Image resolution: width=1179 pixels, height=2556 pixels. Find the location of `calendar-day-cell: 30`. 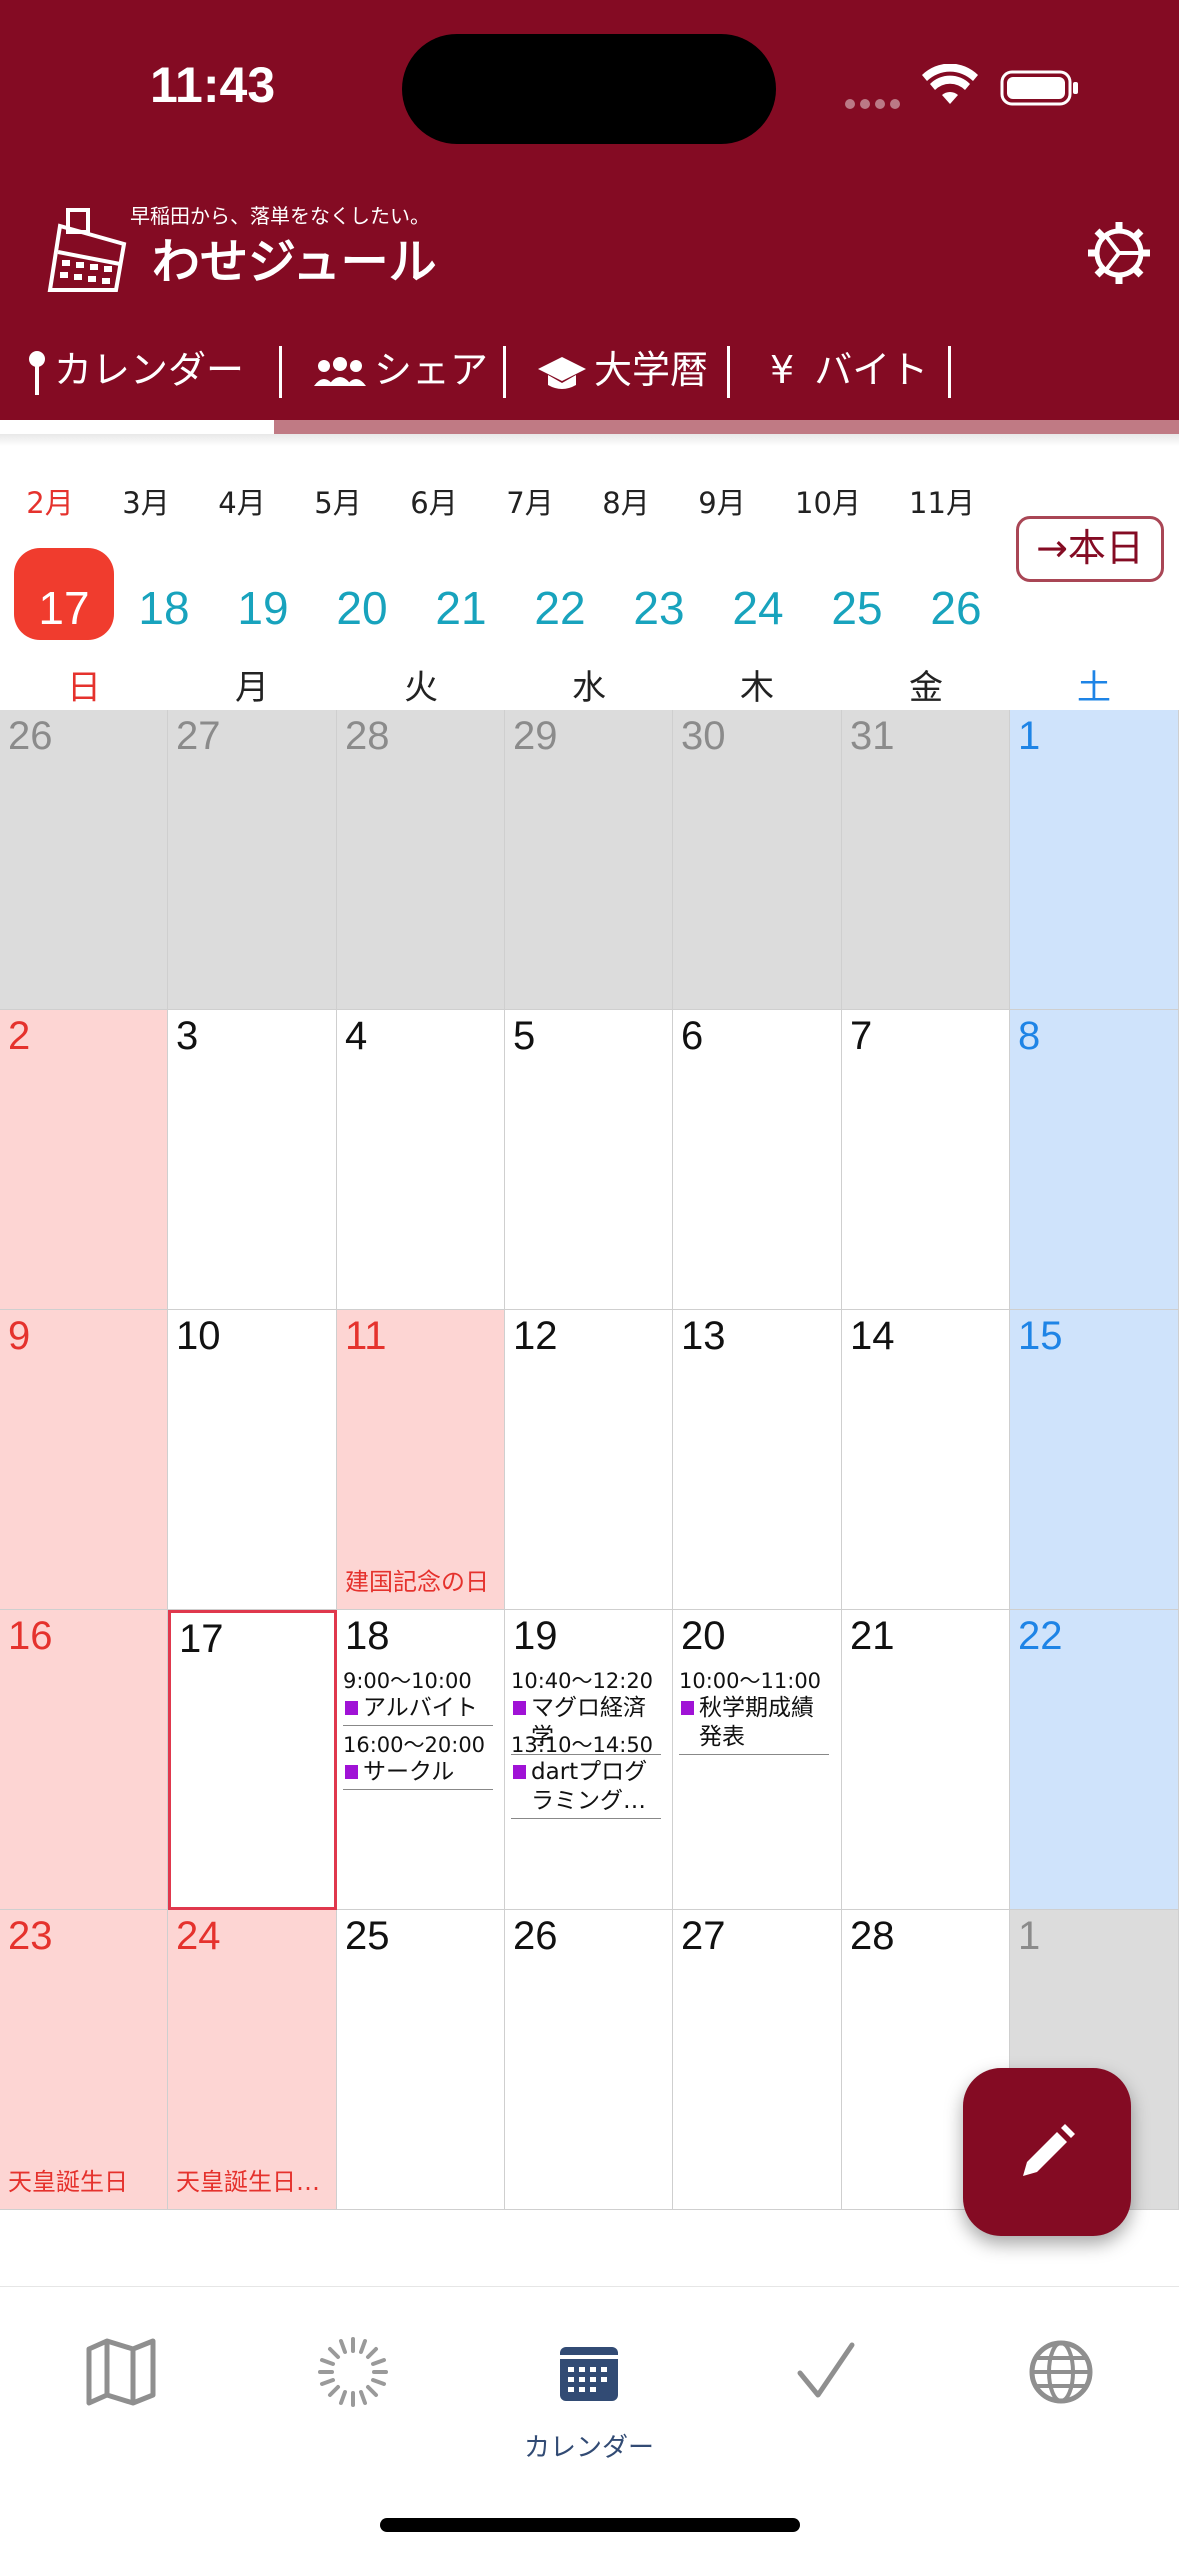

calendar-day-cell: 30 is located at coordinates (757, 860).